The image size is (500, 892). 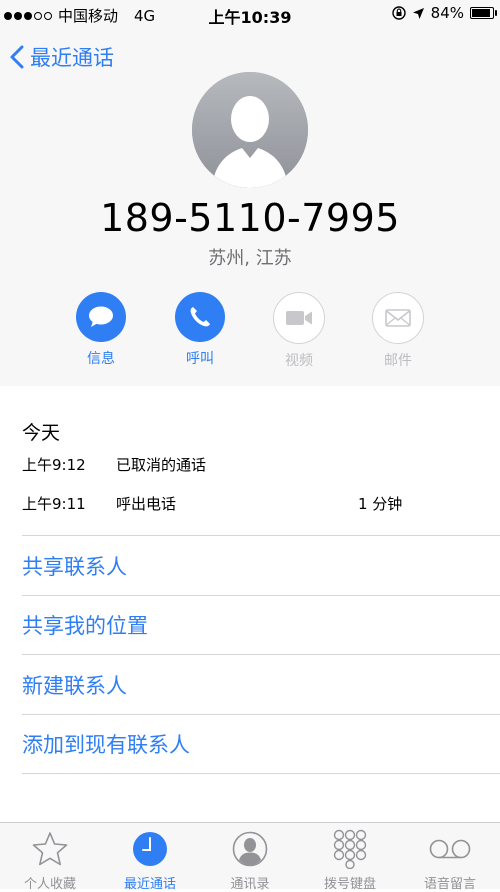 What do you see at coordinates (106, 744) in the screenshot?
I see `add-to-existing-contact-link: 添加到现有联系人` at bounding box center [106, 744].